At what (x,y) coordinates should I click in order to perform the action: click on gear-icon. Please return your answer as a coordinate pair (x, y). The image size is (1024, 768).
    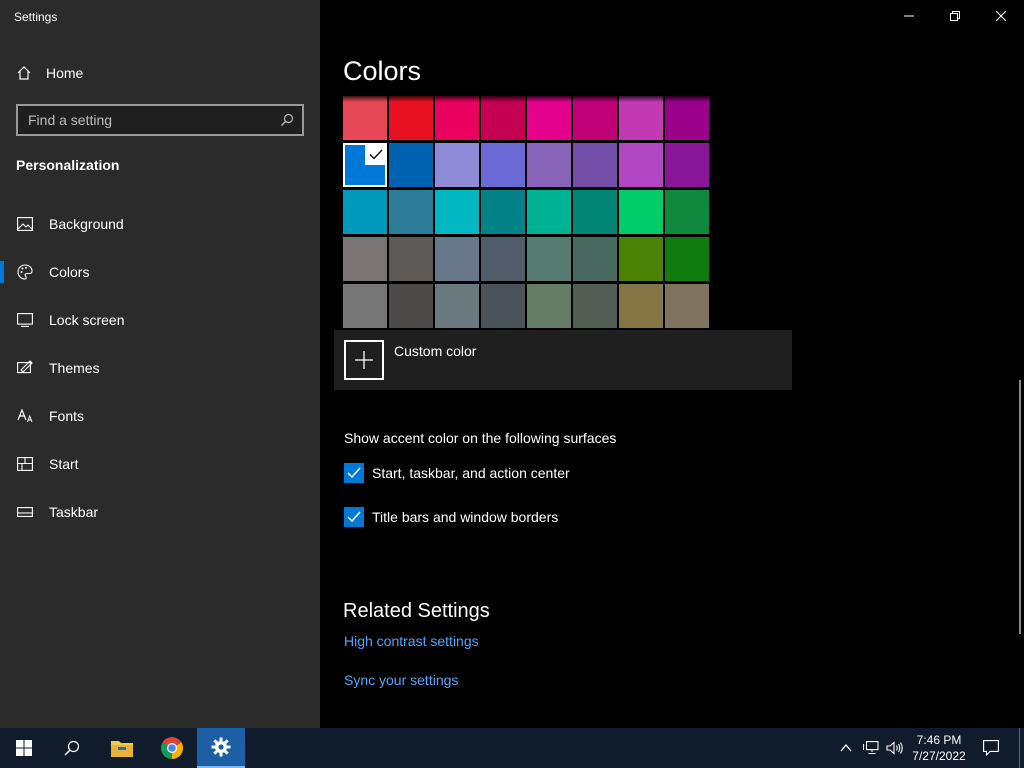
    Looking at the image, I should click on (221, 747).